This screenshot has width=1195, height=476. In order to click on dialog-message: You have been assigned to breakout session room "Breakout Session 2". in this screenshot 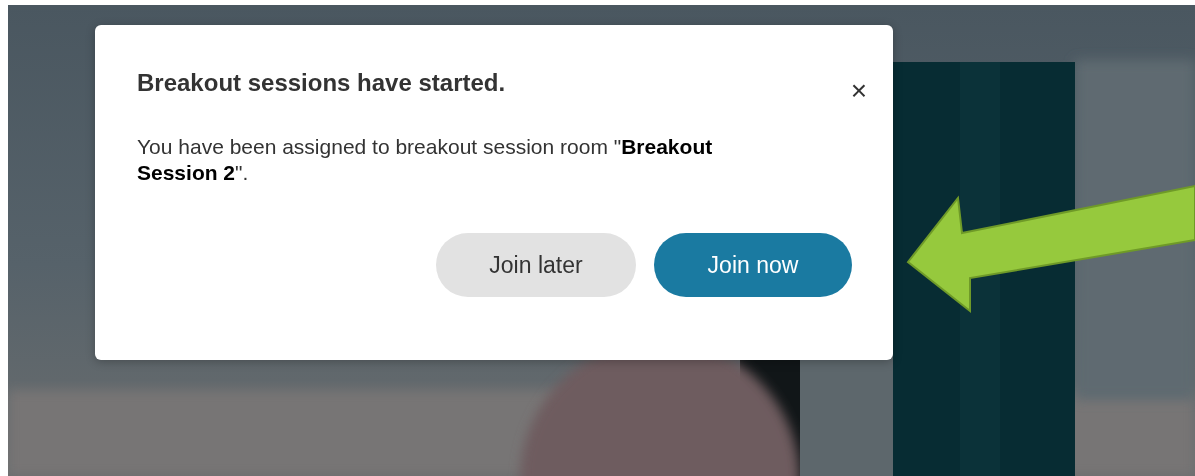, I will do `click(425, 160)`.